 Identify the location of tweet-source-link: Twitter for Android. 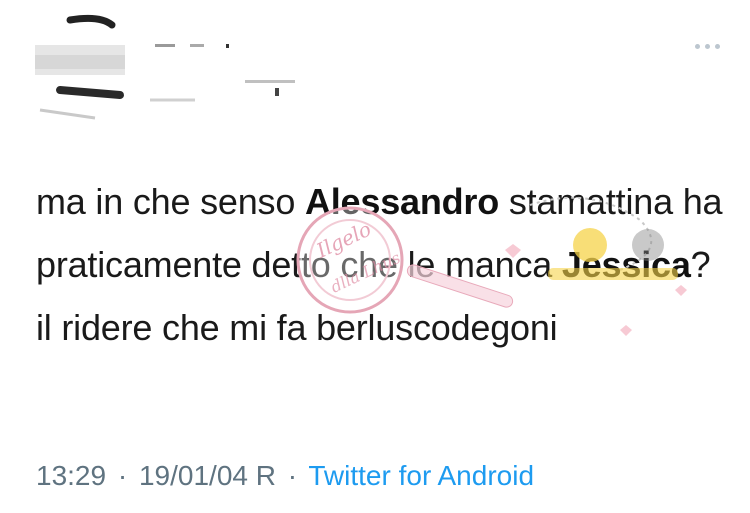
(421, 475).